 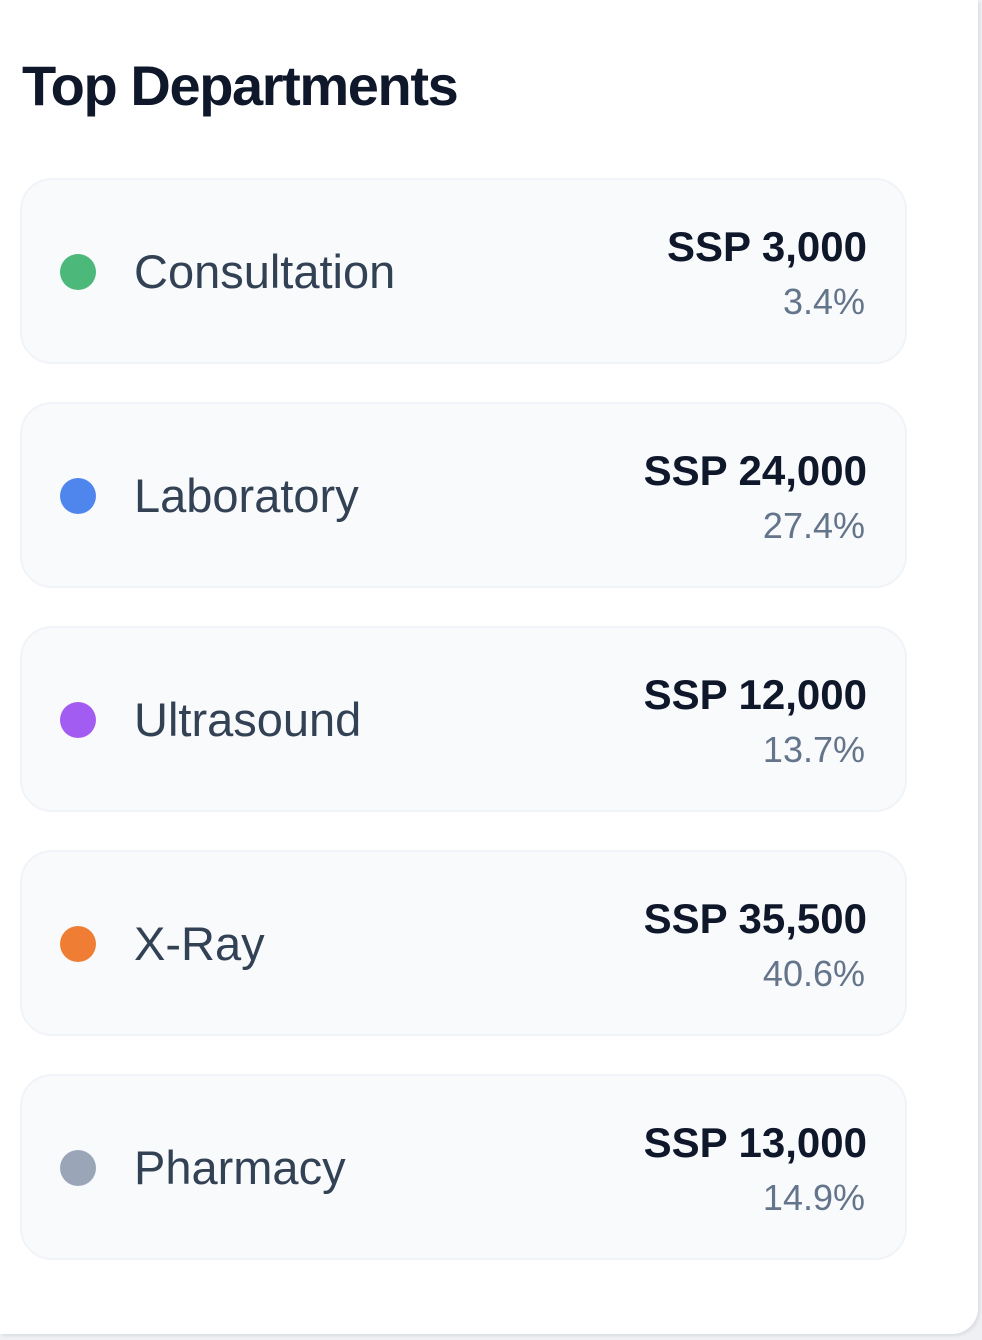 I want to click on department-amount: SSP 3,000, so click(x=766, y=246).